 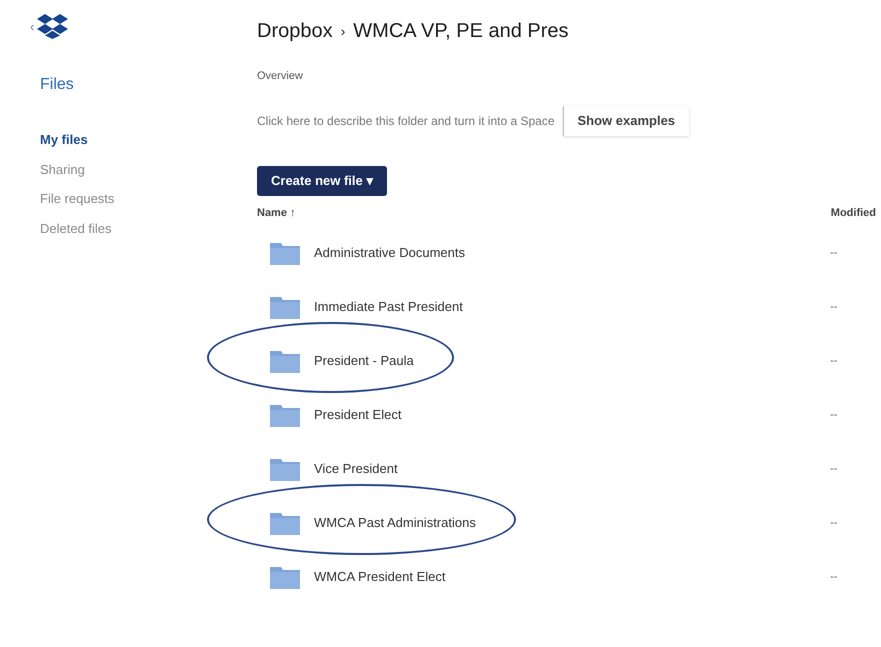 I want to click on folder-name: Immediate Past President, so click(x=388, y=307).